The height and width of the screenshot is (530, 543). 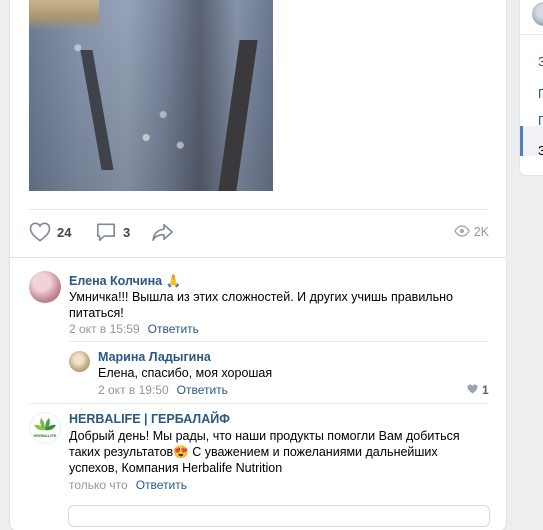 What do you see at coordinates (471, 232) in the screenshot?
I see `views-counter: 2K` at bounding box center [471, 232].